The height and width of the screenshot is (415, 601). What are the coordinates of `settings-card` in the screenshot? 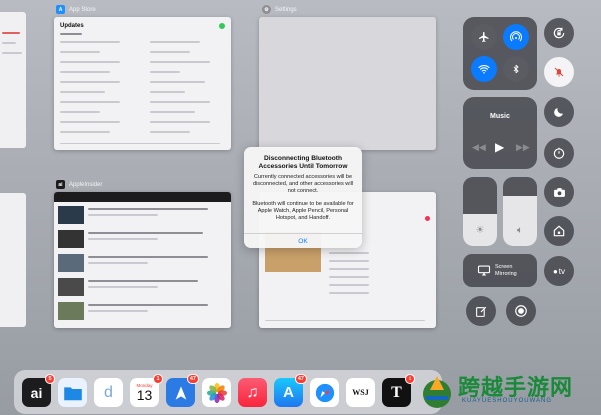 It's located at (347, 83).